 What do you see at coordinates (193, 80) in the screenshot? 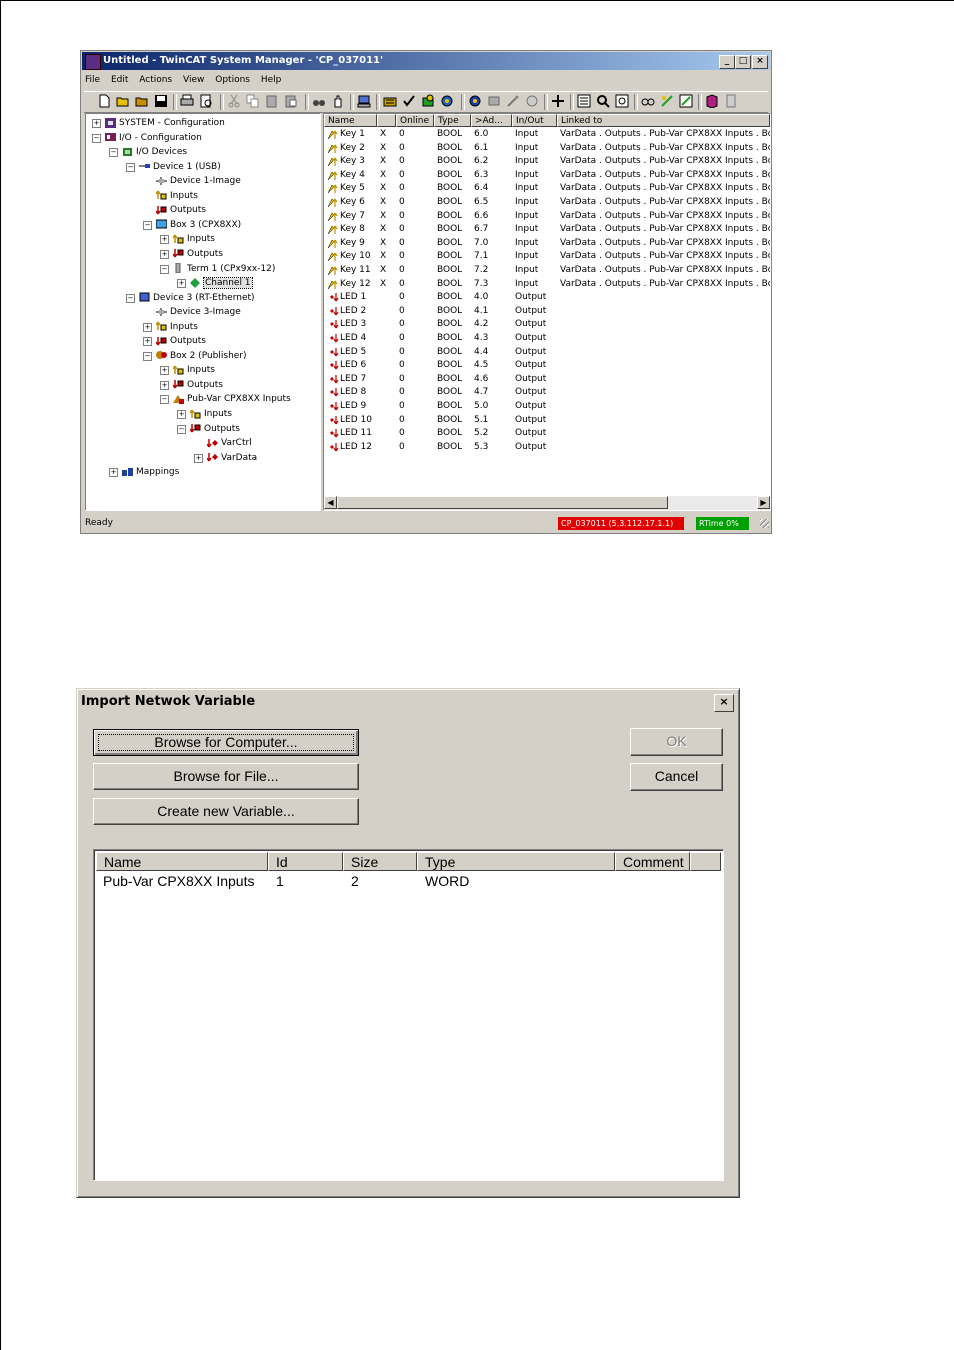
I see `menu-view: View` at bounding box center [193, 80].